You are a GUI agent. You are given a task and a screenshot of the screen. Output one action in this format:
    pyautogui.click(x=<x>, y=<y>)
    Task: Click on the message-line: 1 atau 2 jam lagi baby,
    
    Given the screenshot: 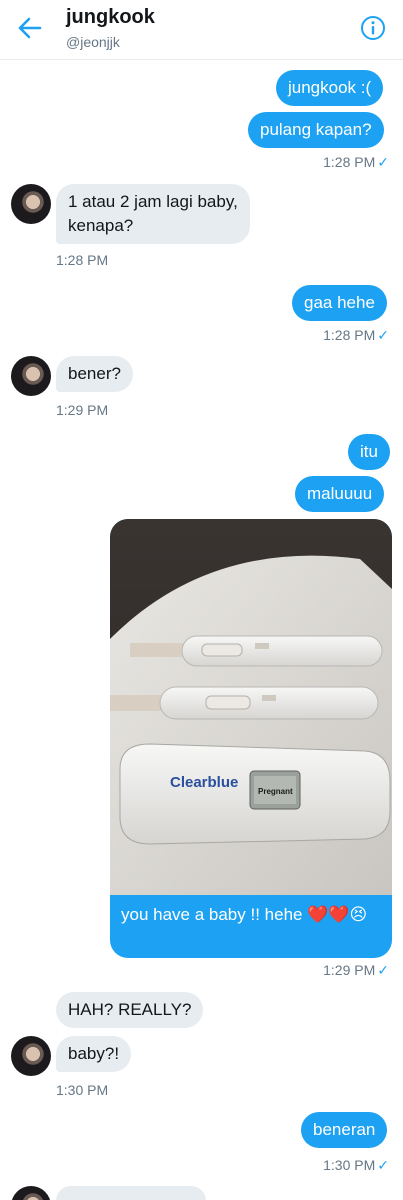 What is the action you would take?
    pyautogui.click(x=153, y=201)
    